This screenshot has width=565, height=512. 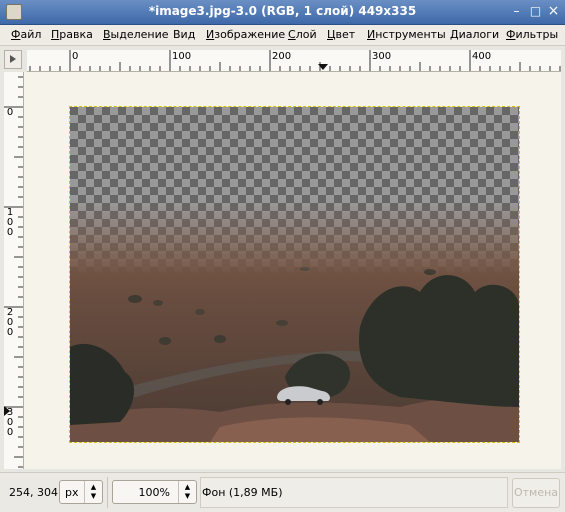 What do you see at coordinates (516, 11) in the screenshot?
I see `minimize-button: –` at bounding box center [516, 11].